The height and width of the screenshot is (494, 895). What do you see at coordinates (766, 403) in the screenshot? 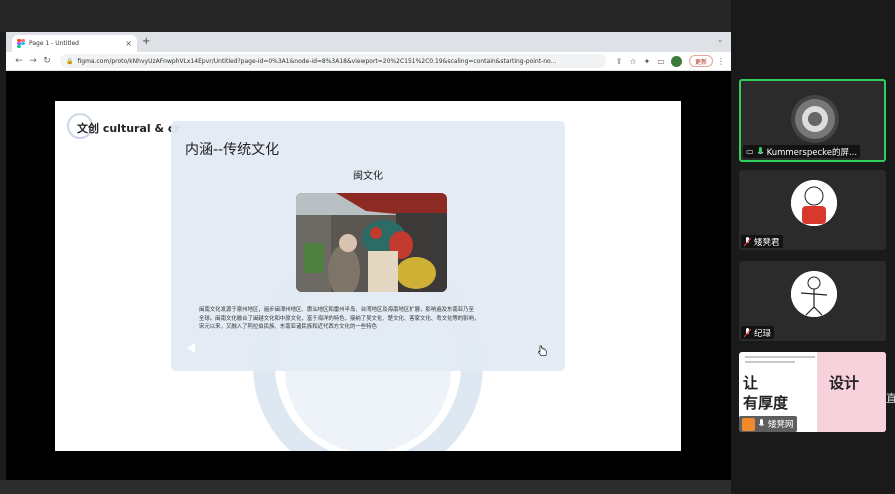
I see `thumbnail-text-2: 有厚度` at bounding box center [766, 403].